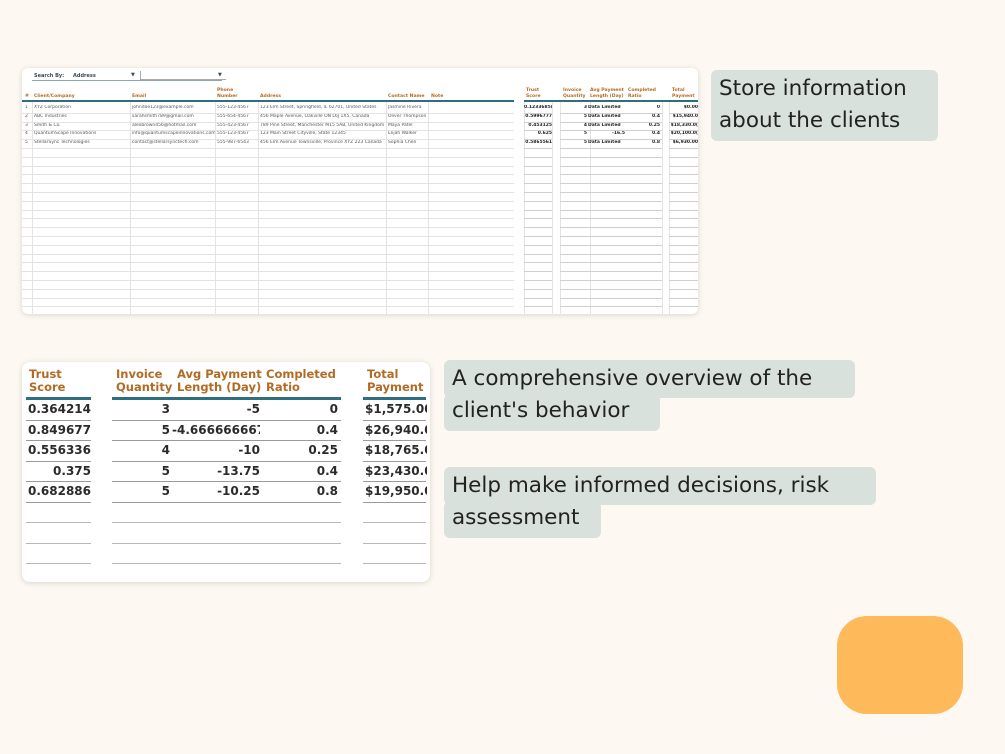  What do you see at coordinates (408, 142) in the screenshot?
I see `cell-contact: Sophia Chen` at bounding box center [408, 142].